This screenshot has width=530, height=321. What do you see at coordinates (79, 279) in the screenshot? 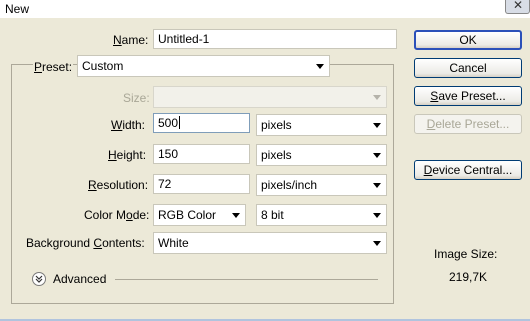
I see `advanced-label: Advanced` at bounding box center [79, 279].